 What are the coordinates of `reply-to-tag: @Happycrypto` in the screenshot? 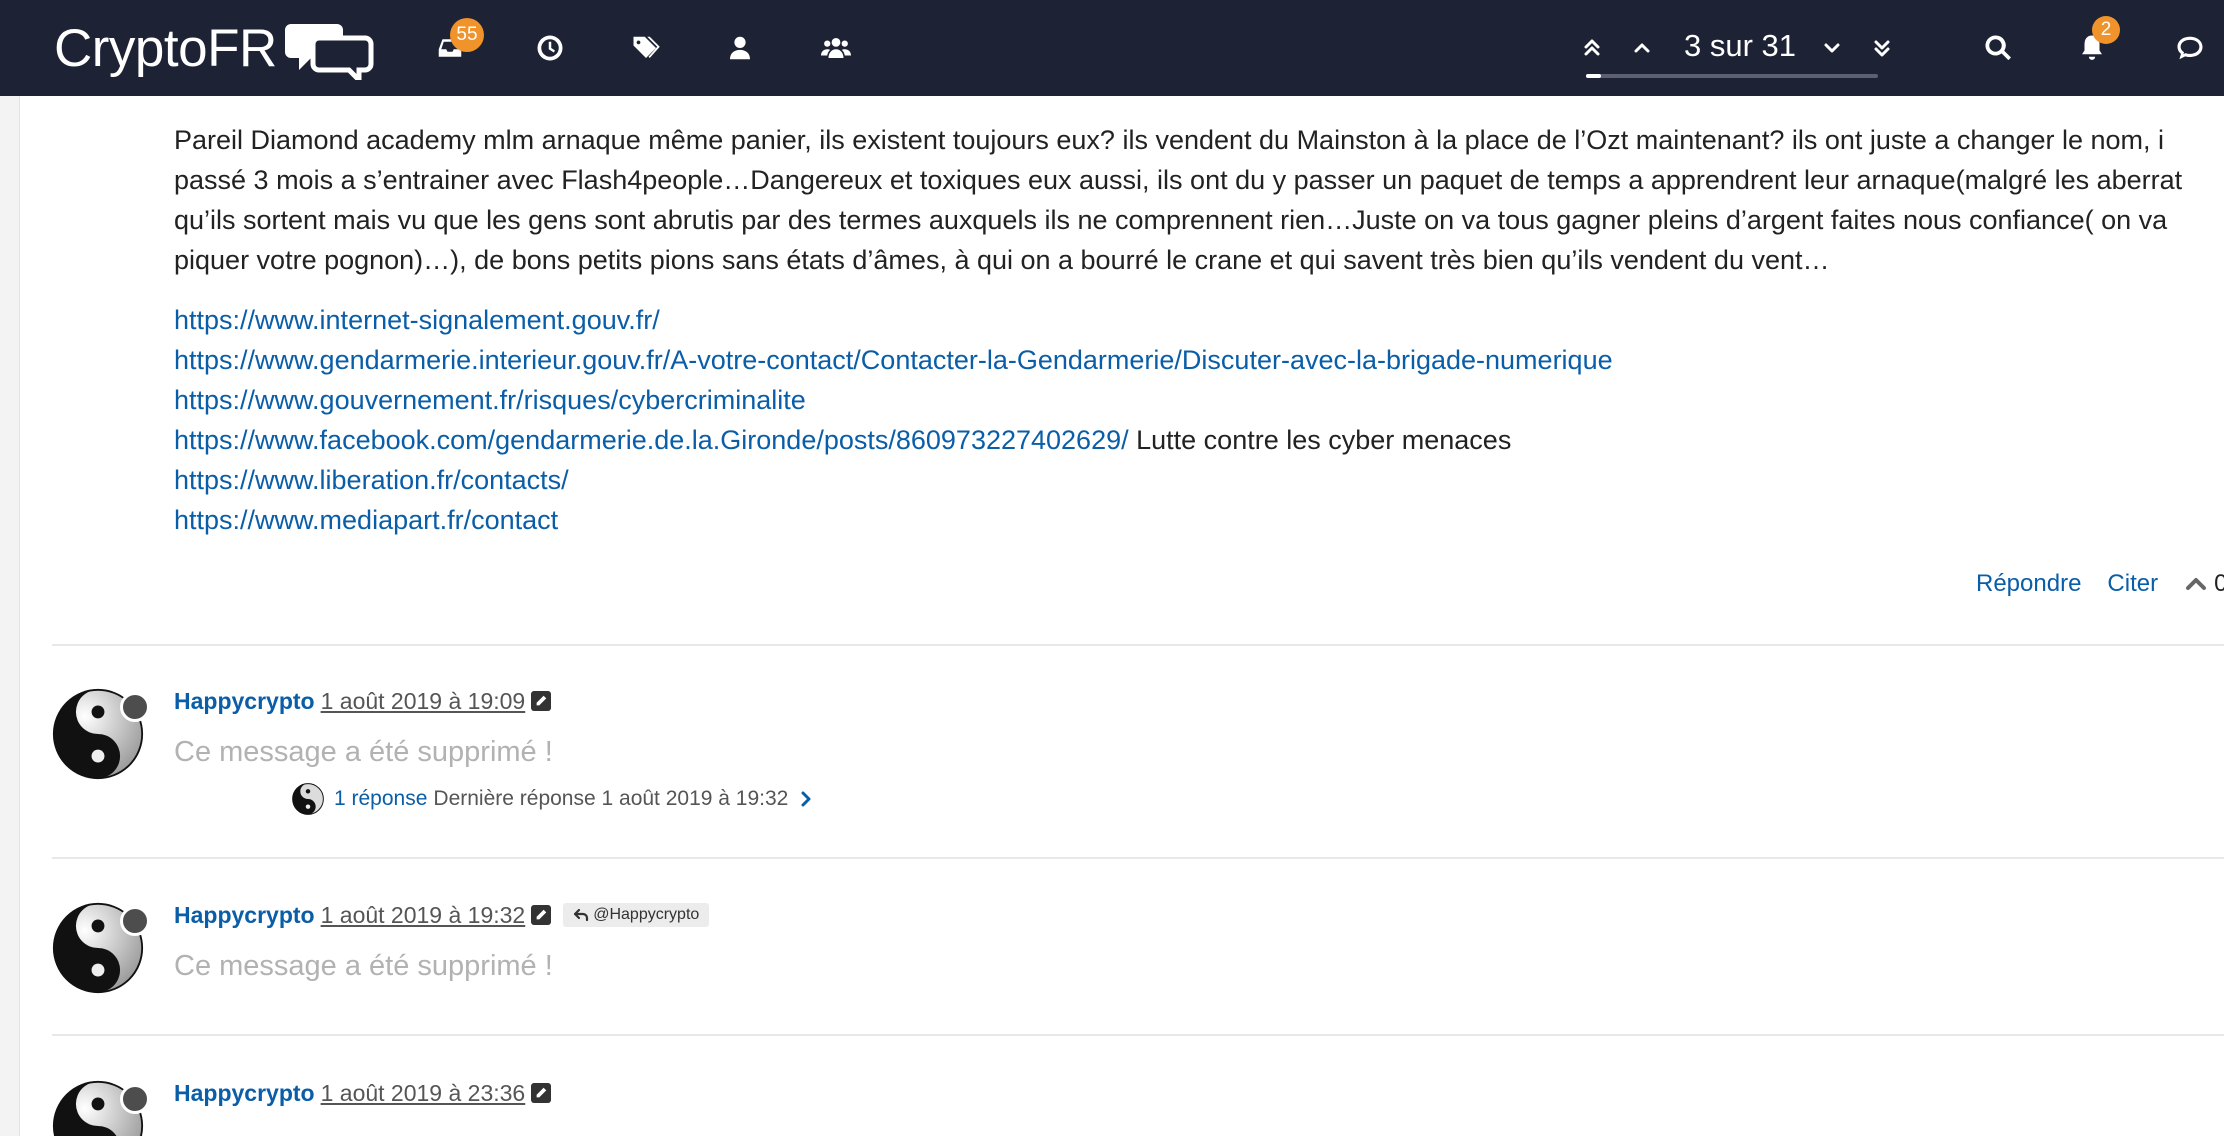 It's located at (636, 915).